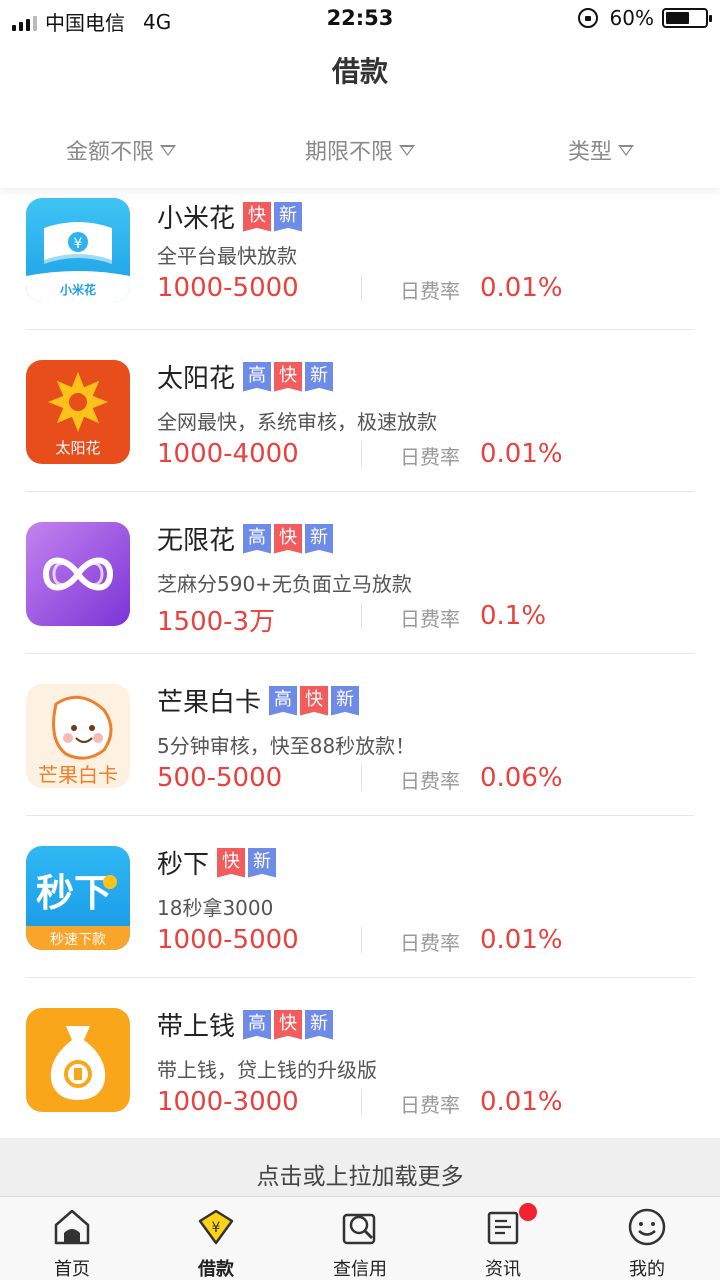 This screenshot has height=1280, width=720. Describe the element at coordinates (78, 741) in the screenshot. I see `mango-face-icon: 芒果白卡` at that location.